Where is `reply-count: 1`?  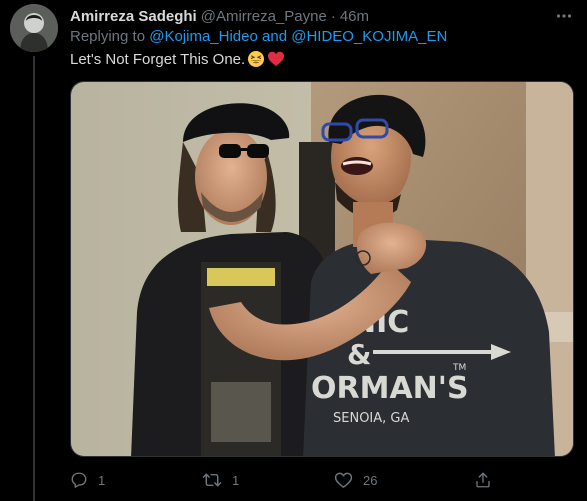 reply-count: 1 is located at coordinates (102, 480).